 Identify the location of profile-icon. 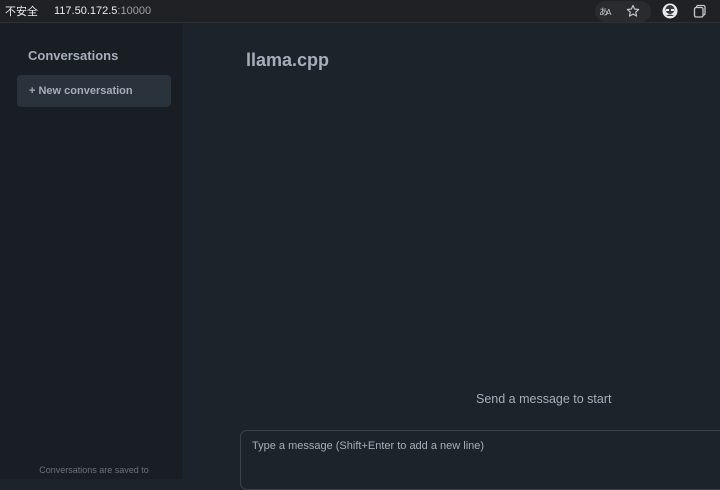
(670, 11).